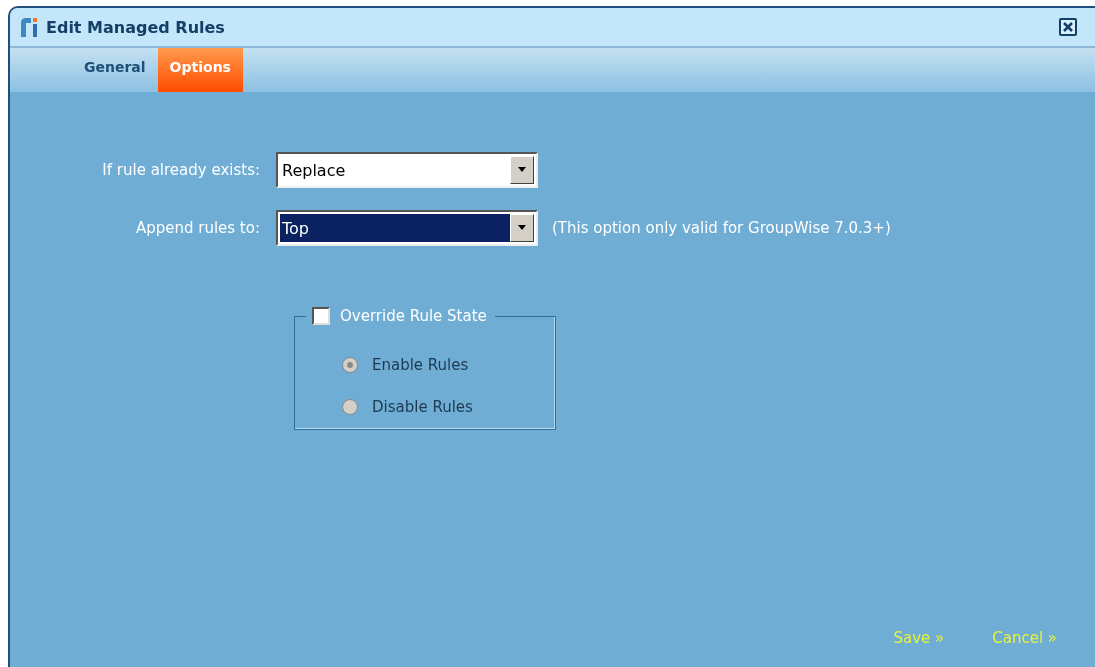 This screenshot has width=1095, height=667. What do you see at coordinates (321, 316) in the screenshot?
I see `checkbox` at bounding box center [321, 316].